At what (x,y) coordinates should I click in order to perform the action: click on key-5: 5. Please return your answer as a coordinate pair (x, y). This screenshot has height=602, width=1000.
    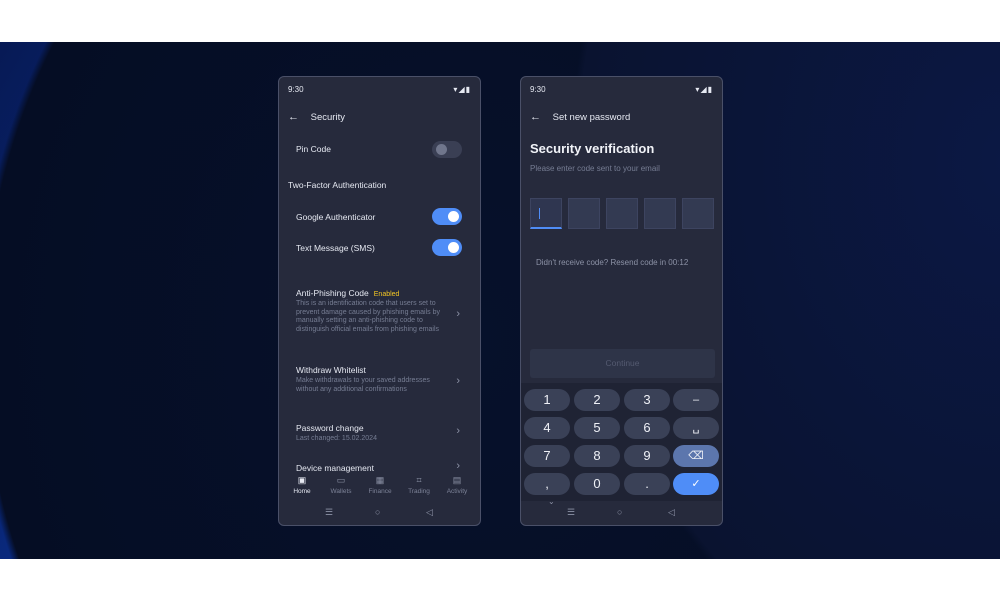
    Looking at the image, I should click on (597, 428).